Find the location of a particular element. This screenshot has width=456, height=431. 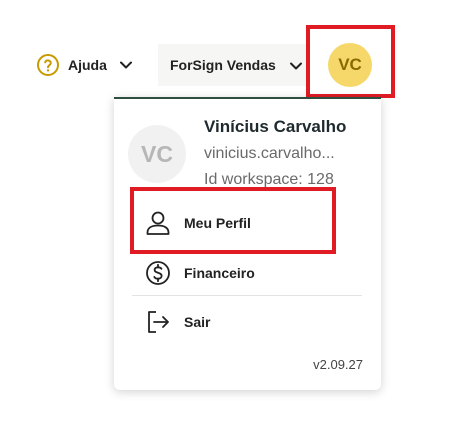

help-menu-button: Ajuda is located at coordinates (84, 65).